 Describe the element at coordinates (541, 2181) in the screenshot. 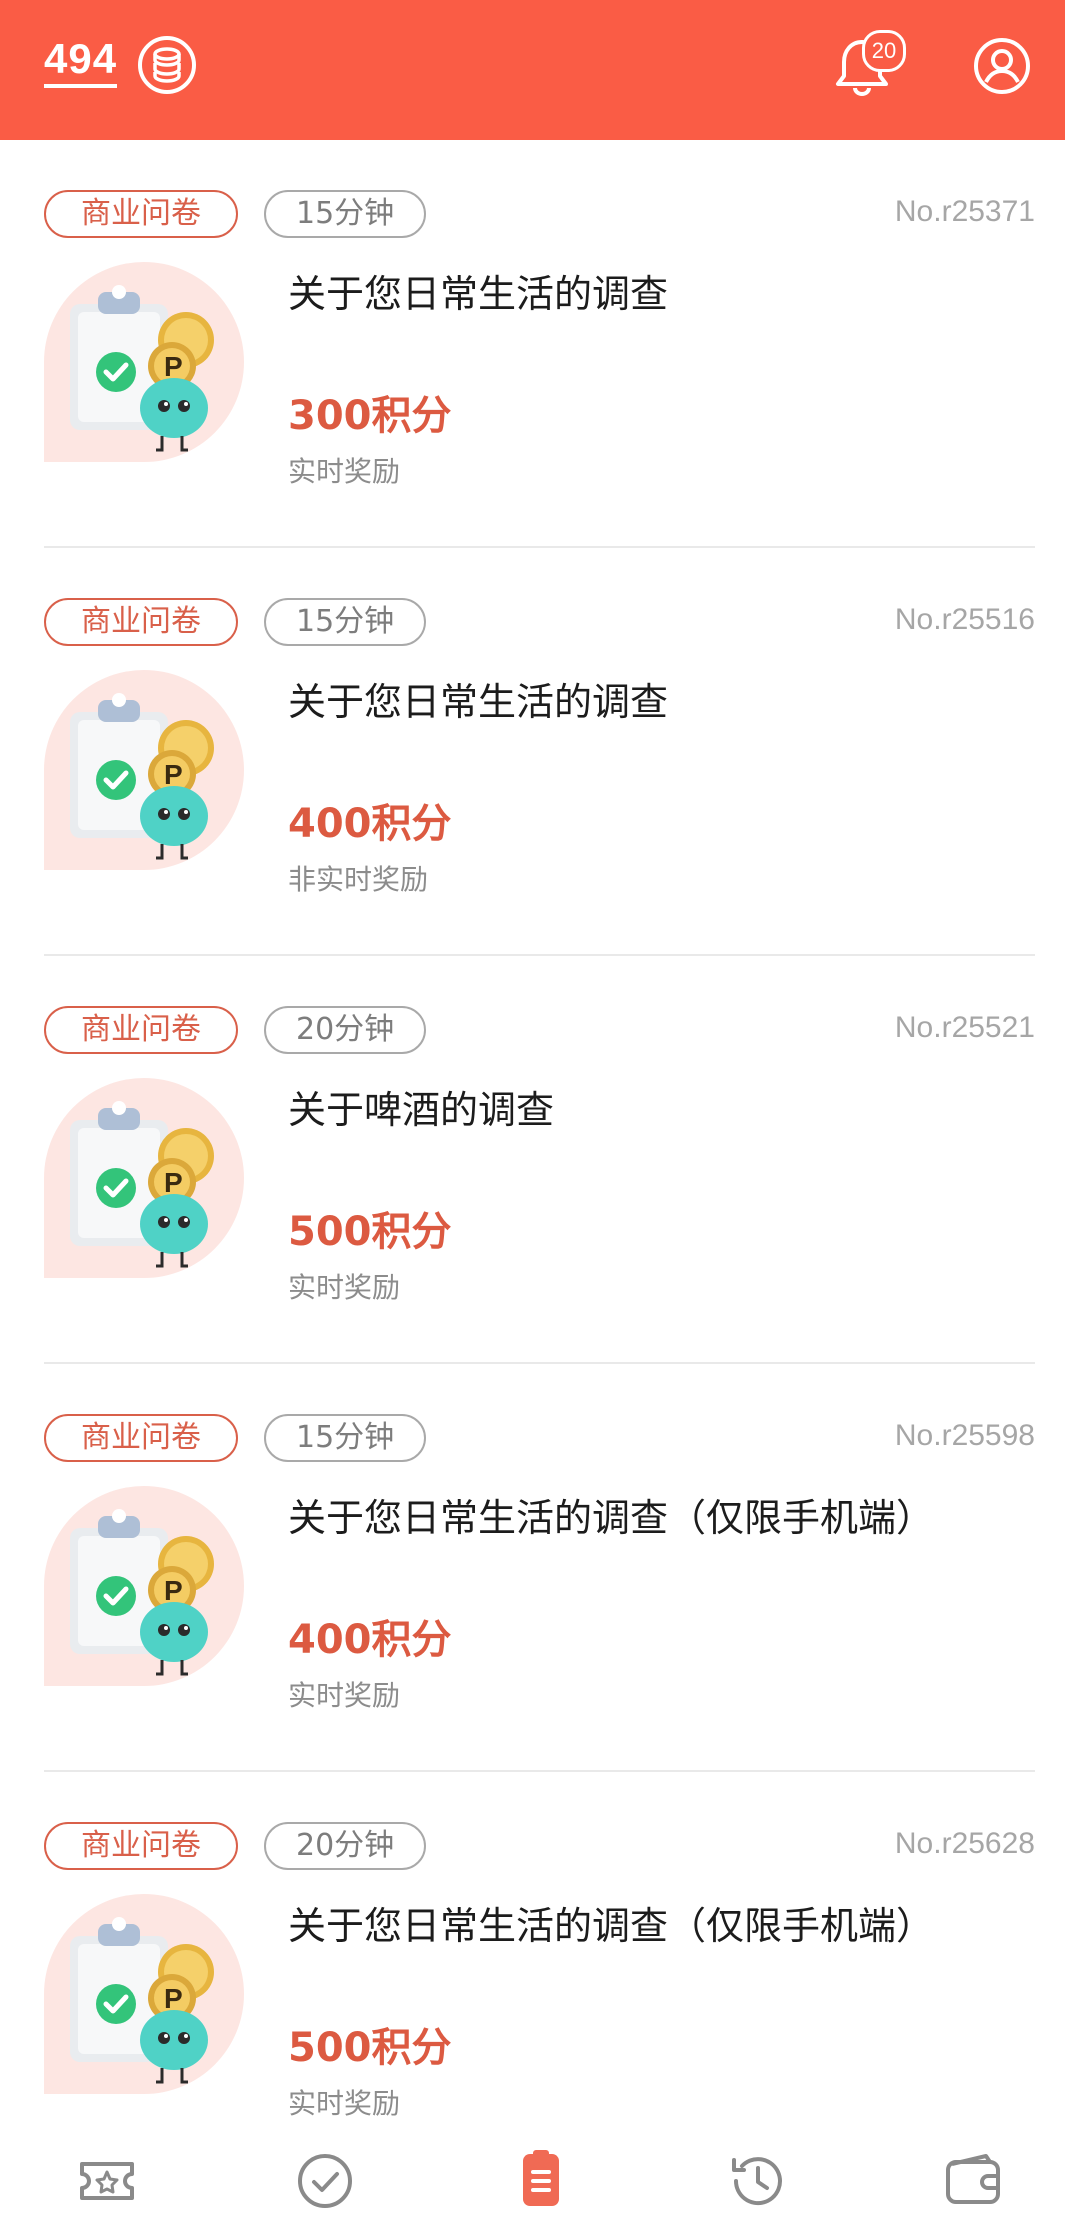

I see `survey-list-icon` at that location.